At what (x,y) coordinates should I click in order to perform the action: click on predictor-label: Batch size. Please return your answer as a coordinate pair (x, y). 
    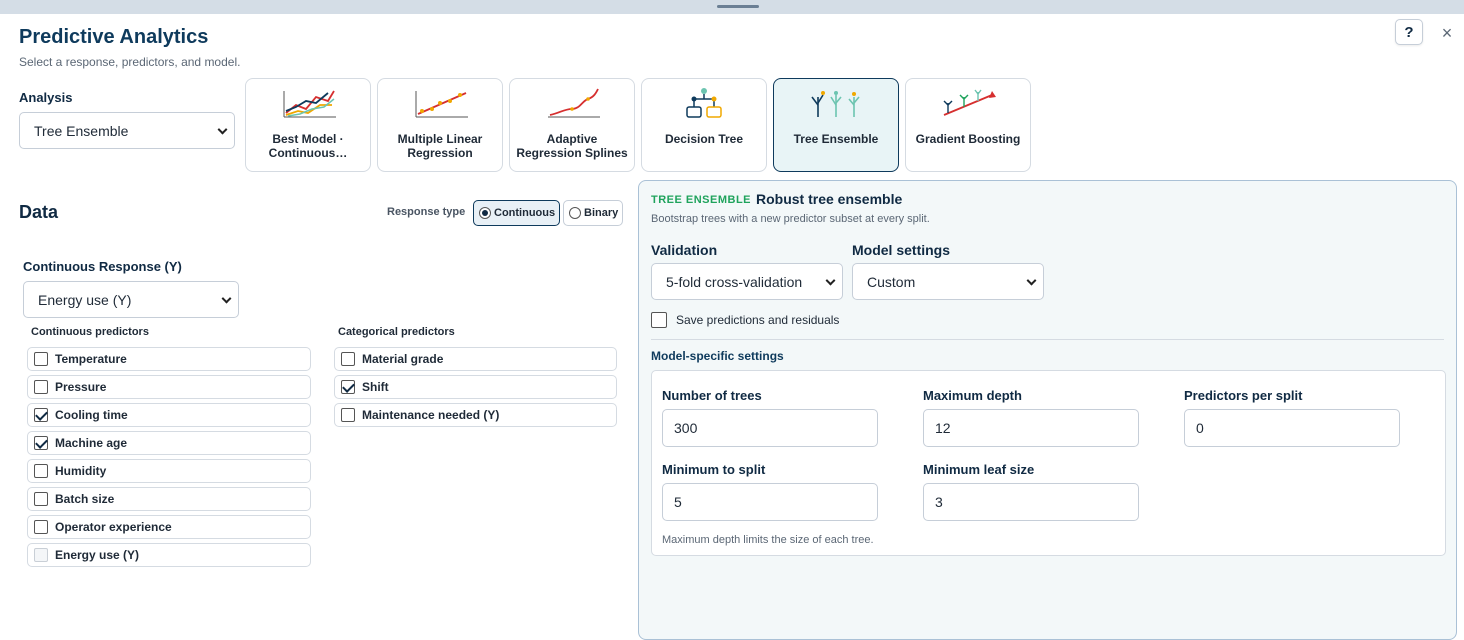
    Looking at the image, I should click on (85, 499).